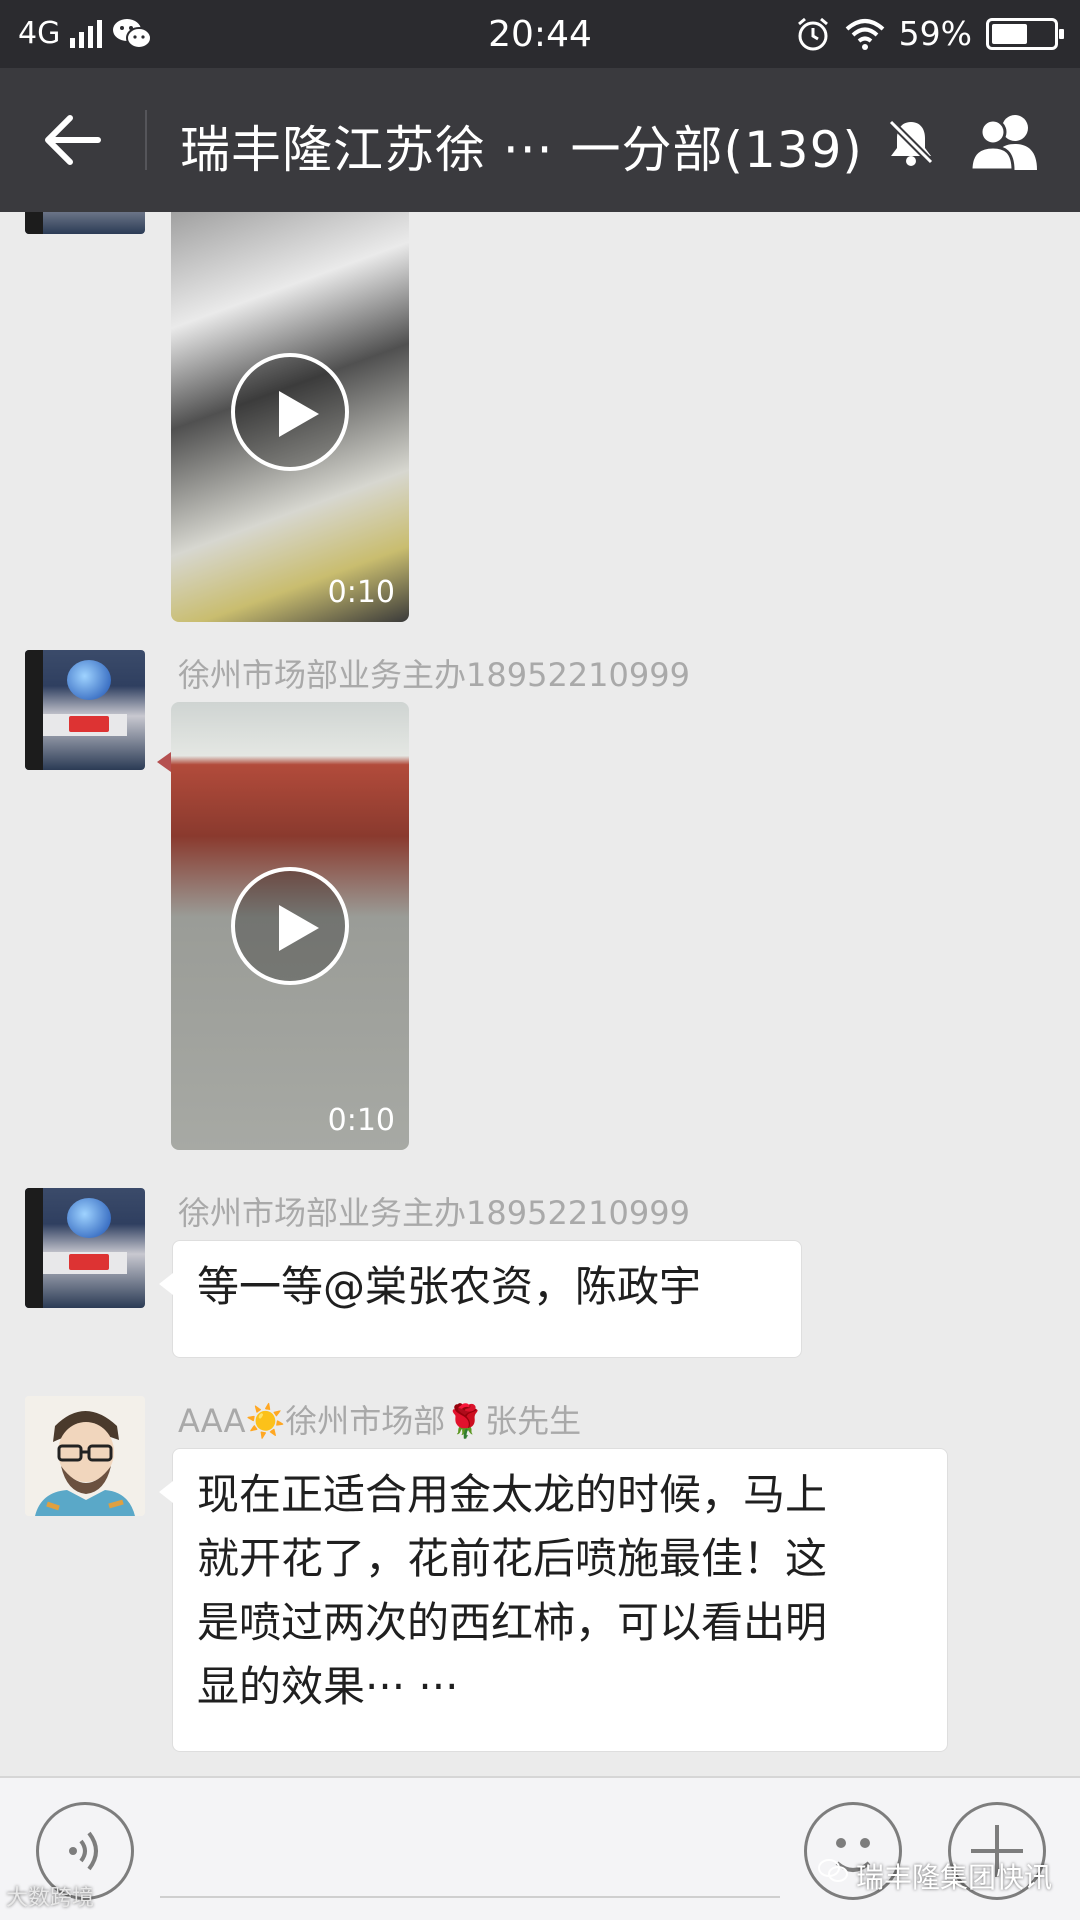 The width and height of the screenshot is (1080, 1920). I want to click on message-text: 等一等@棠张农资，陈政宇, so click(449, 1286).